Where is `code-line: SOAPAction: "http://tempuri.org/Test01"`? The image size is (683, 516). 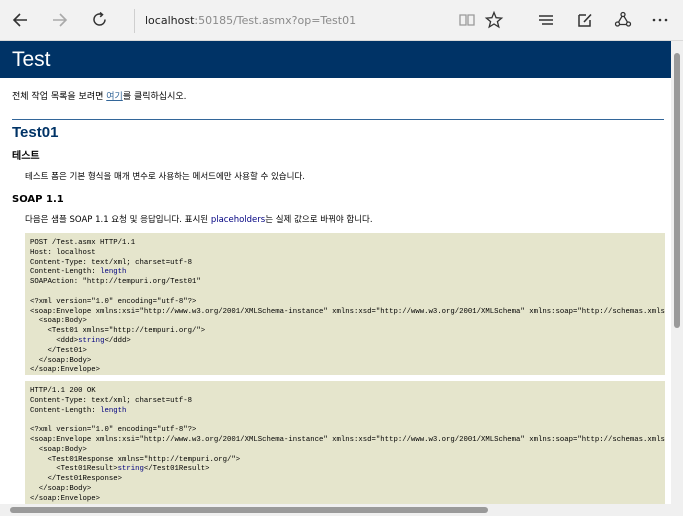 code-line: SOAPAction: "http://tempuri.org/Test01" is located at coordinates (115, 282).